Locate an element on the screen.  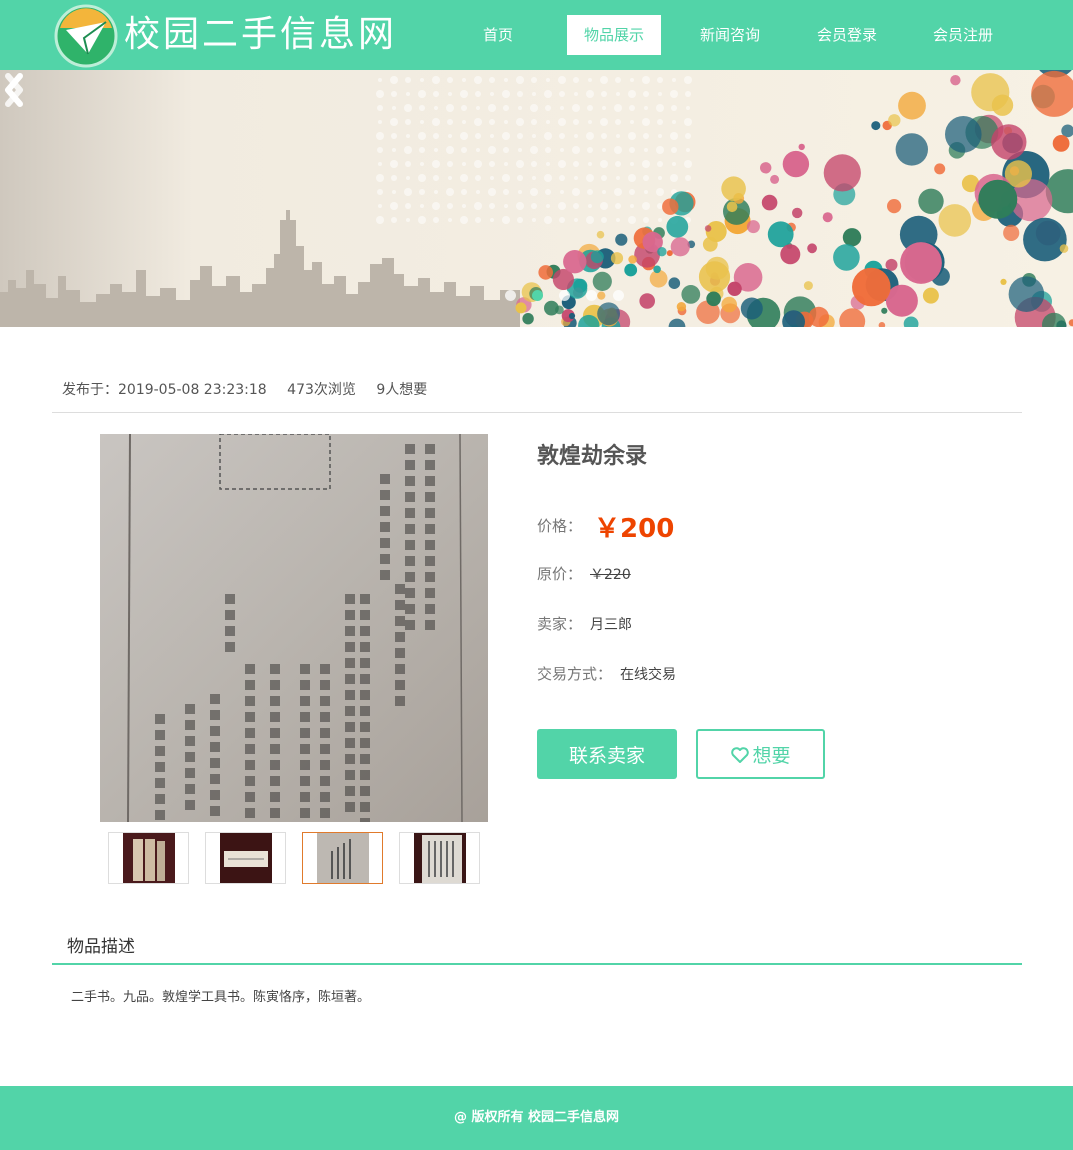
price-row: 价格： ￥200 is located at coordinates (605, 526).